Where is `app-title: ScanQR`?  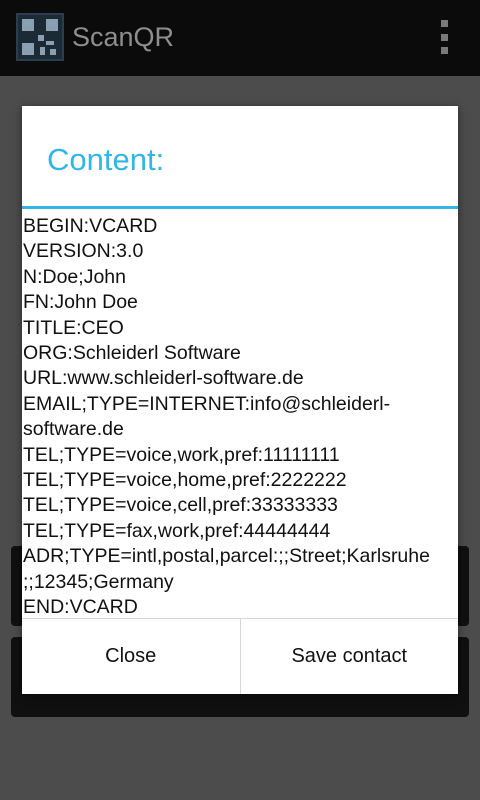 app-title: ScanQR is located at coordinates (123, 37).